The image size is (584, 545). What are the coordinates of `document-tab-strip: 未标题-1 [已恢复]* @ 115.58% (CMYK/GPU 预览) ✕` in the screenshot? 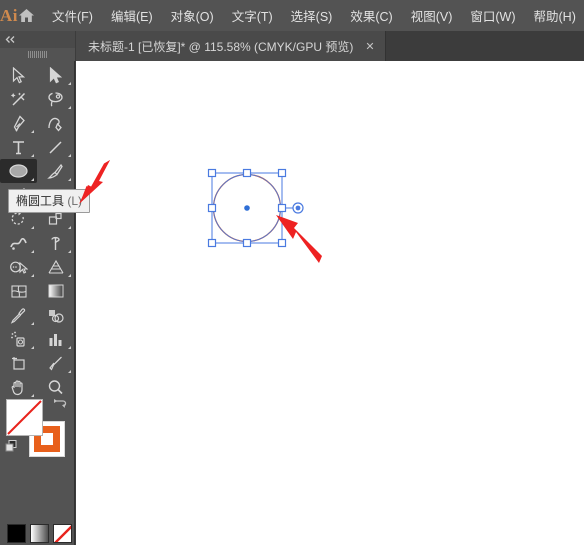 It's located at (292, 46).